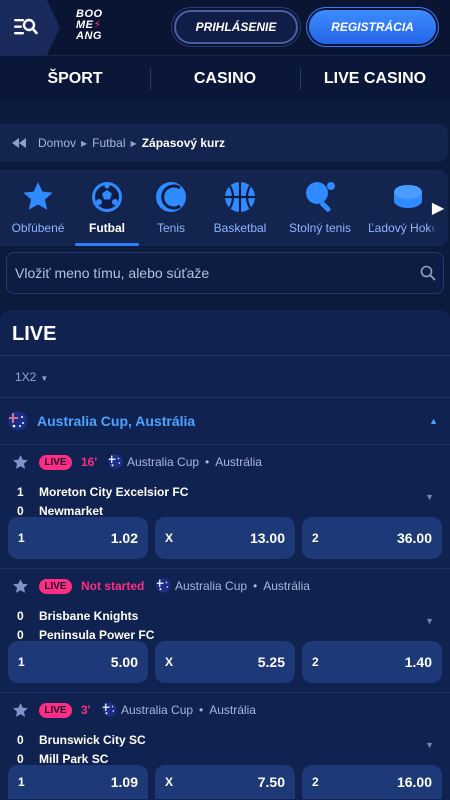 The height and width of the screenshot is (800, 450). I want to click on league-name: Australia Cup, Austrália, so click(116, 421).